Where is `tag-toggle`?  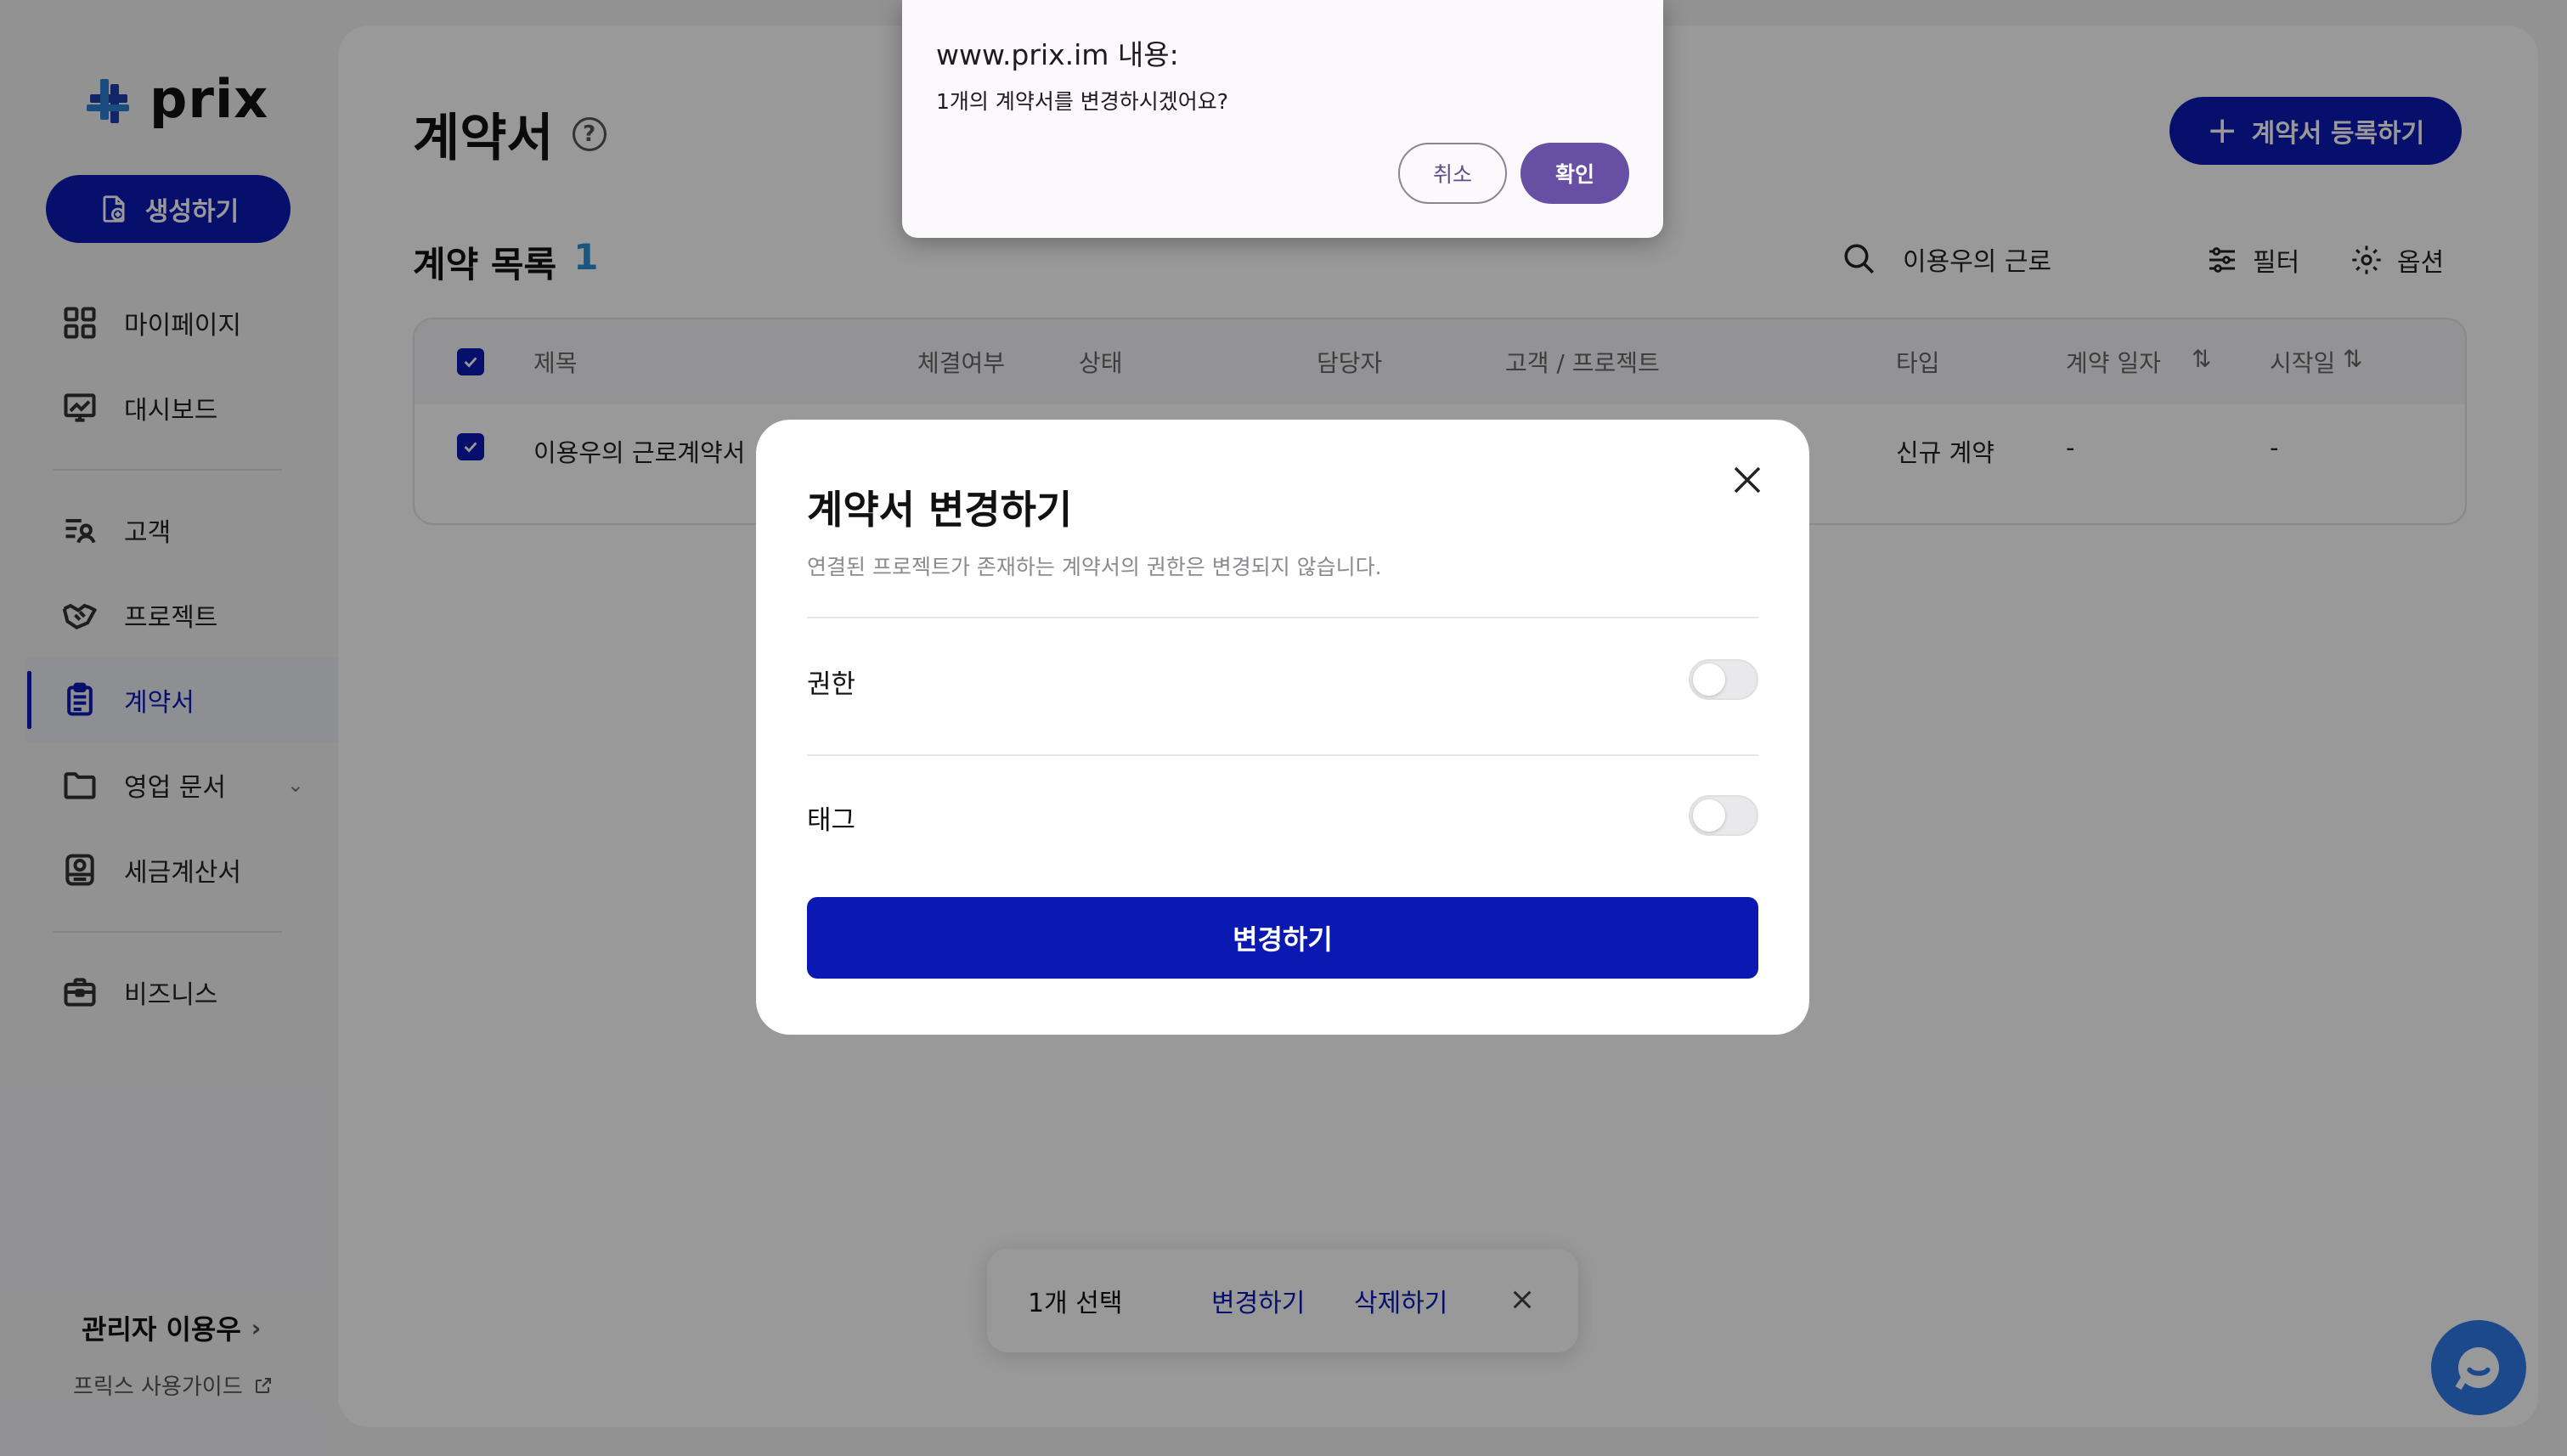 tag-toggle is located at coordinates (1723, 816).